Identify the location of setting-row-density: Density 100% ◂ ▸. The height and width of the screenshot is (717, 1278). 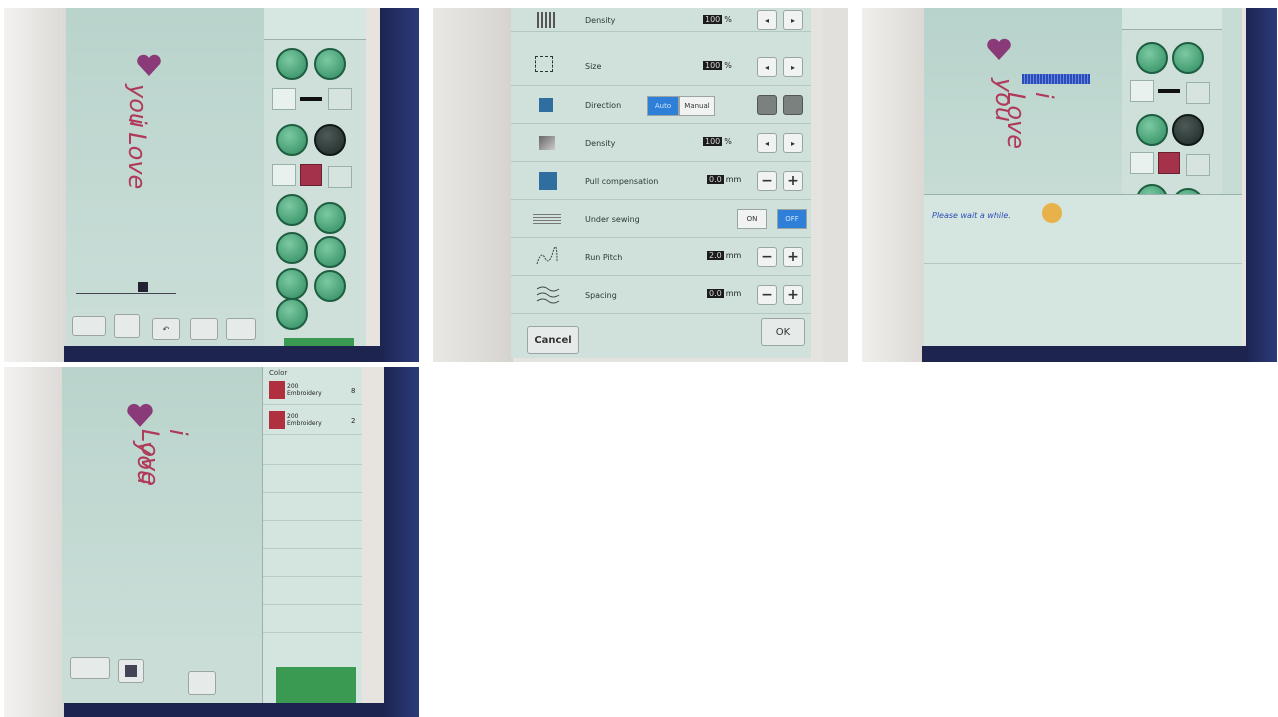
(661, 143).